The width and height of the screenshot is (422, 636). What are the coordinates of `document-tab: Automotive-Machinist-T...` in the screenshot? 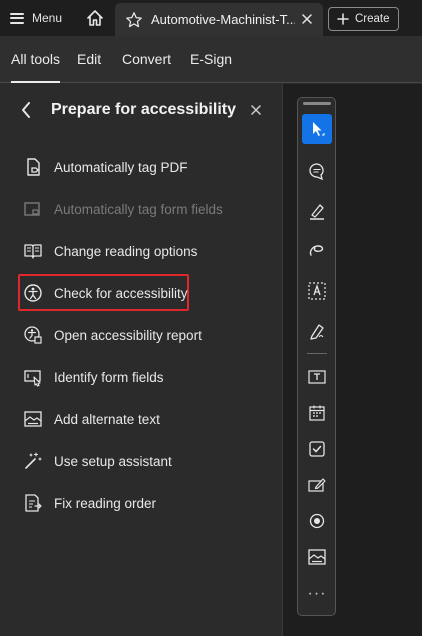 It's located at (219, 19).